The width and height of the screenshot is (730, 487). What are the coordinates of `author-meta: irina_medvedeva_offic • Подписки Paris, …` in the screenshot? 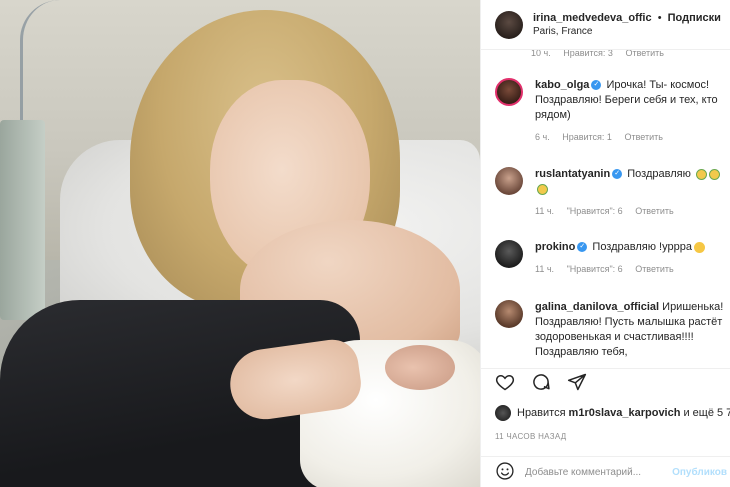 It's located at (627, 24).